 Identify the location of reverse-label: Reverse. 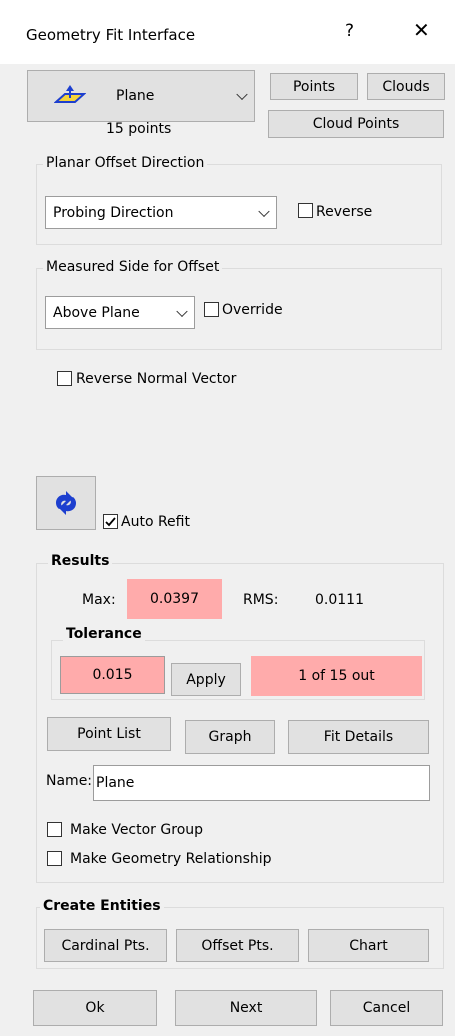
(344, 212).